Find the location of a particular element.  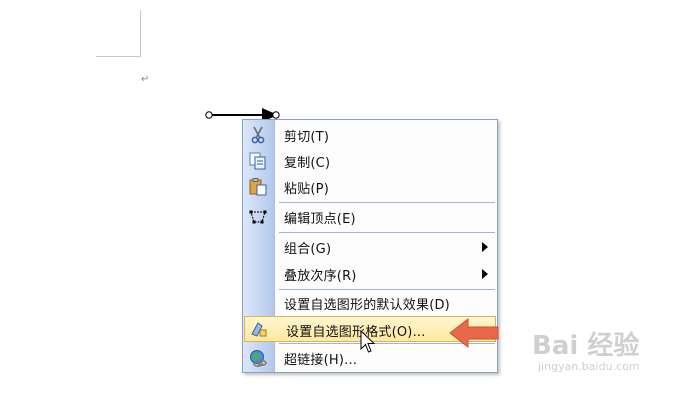

menu-item-label: 设置自选图形的默认效果(D) is located at coordinates (367, 305).